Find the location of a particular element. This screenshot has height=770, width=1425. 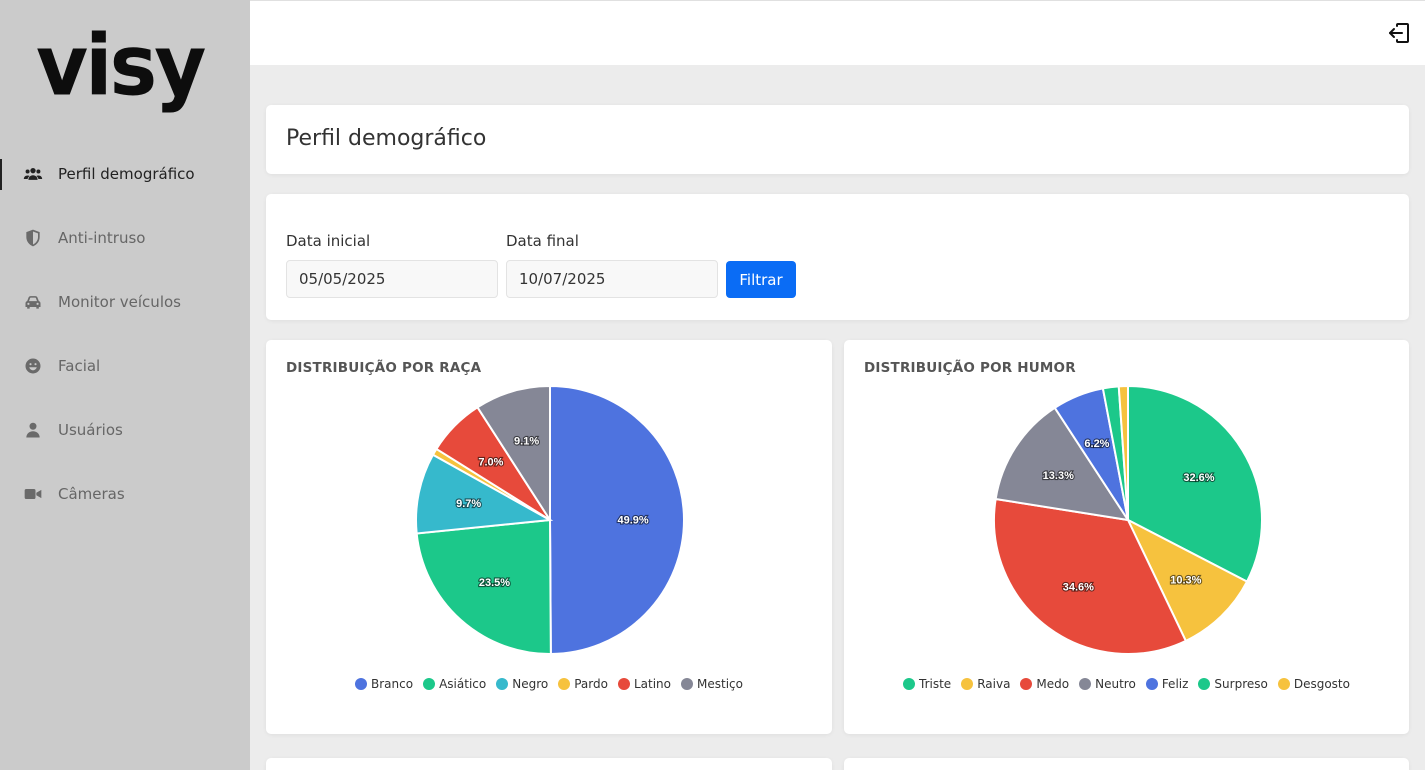

sidebar-item-perfil-demografico: Perfil demográfico is located at coordinates (125, 174).